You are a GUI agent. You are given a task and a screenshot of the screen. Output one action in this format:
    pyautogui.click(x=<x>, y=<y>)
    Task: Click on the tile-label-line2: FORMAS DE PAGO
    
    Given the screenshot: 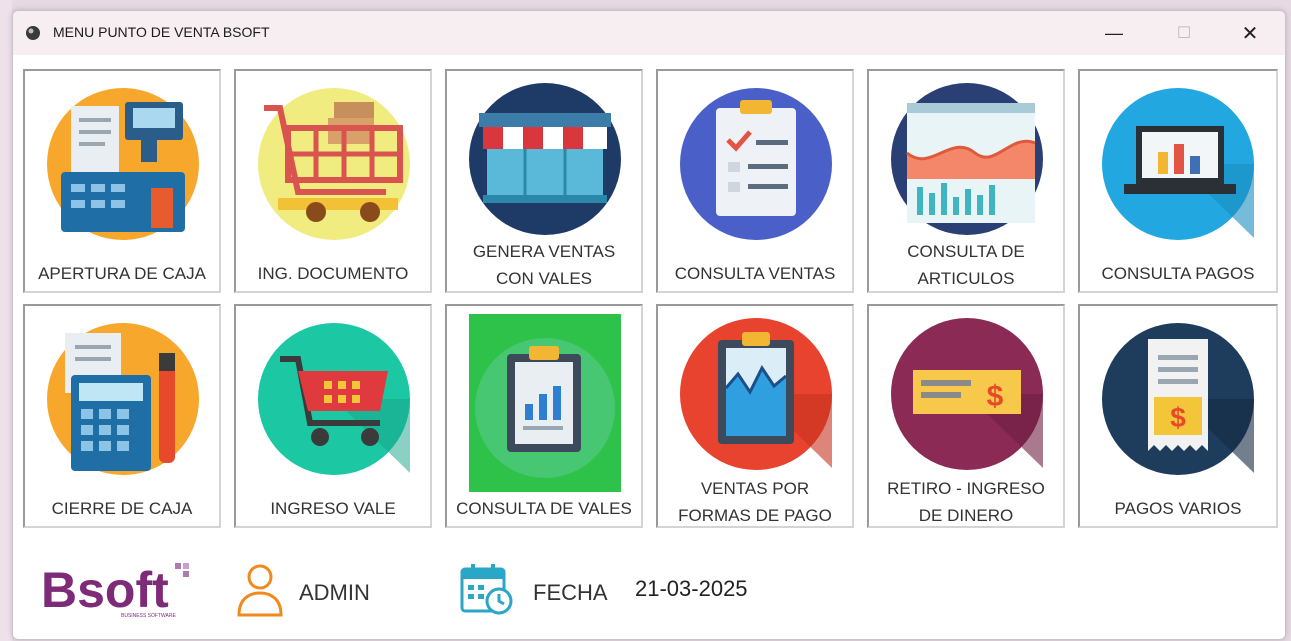 What is the action you would take?
    pyautogui.click(x=755, y=515)
    